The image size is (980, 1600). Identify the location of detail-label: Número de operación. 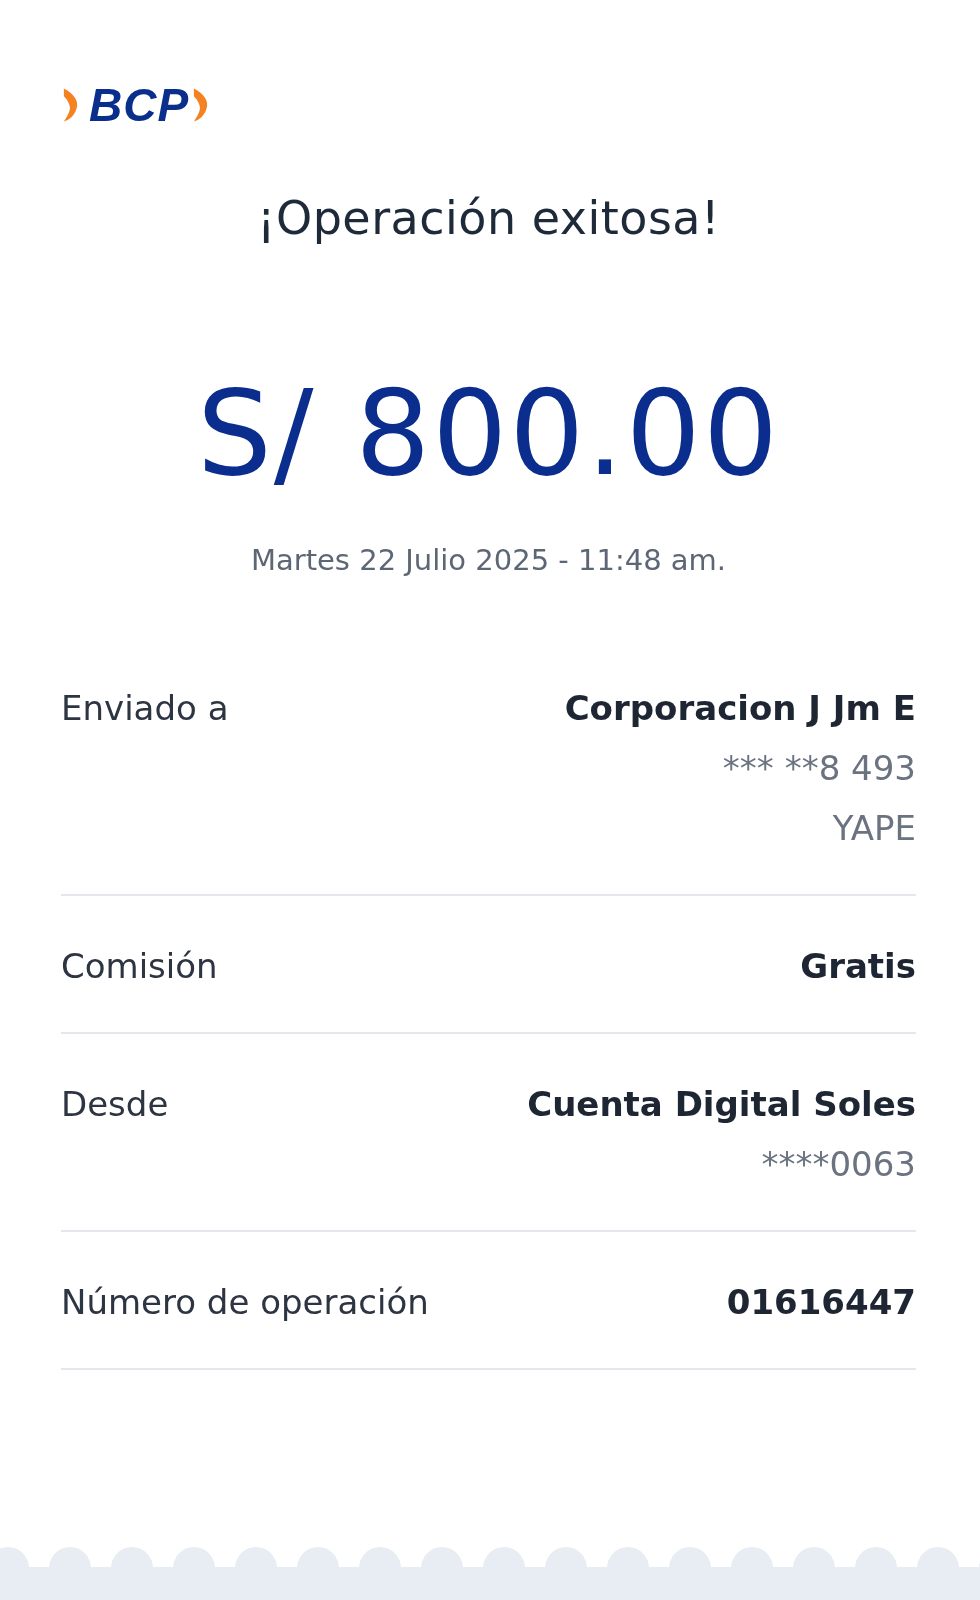
(245, 1302).